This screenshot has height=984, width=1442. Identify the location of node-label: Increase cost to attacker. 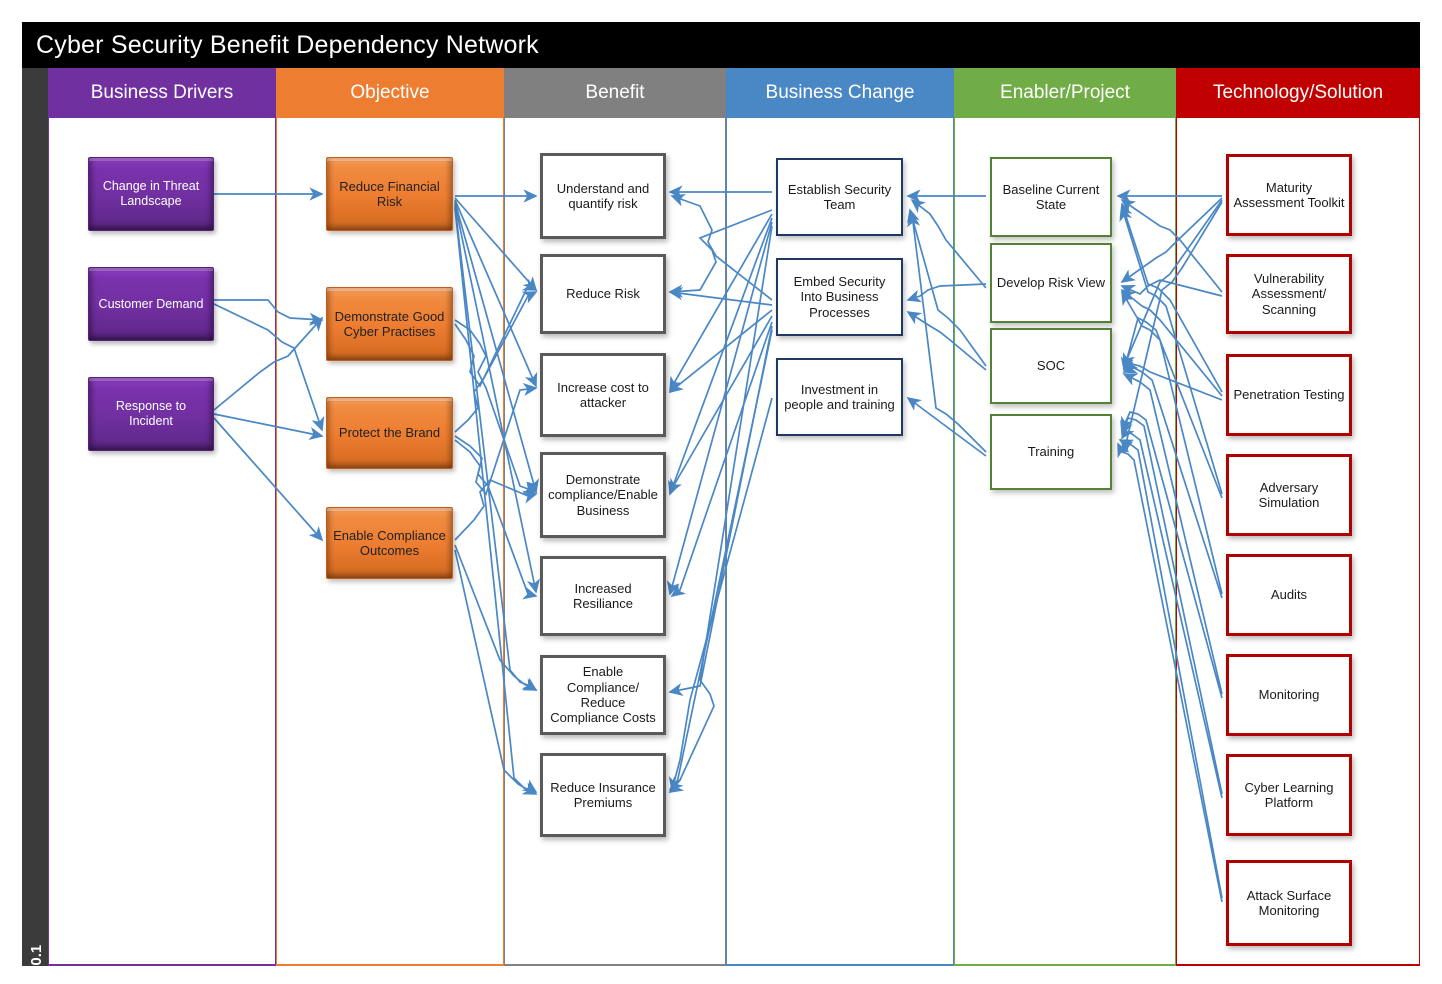
(603, 394).